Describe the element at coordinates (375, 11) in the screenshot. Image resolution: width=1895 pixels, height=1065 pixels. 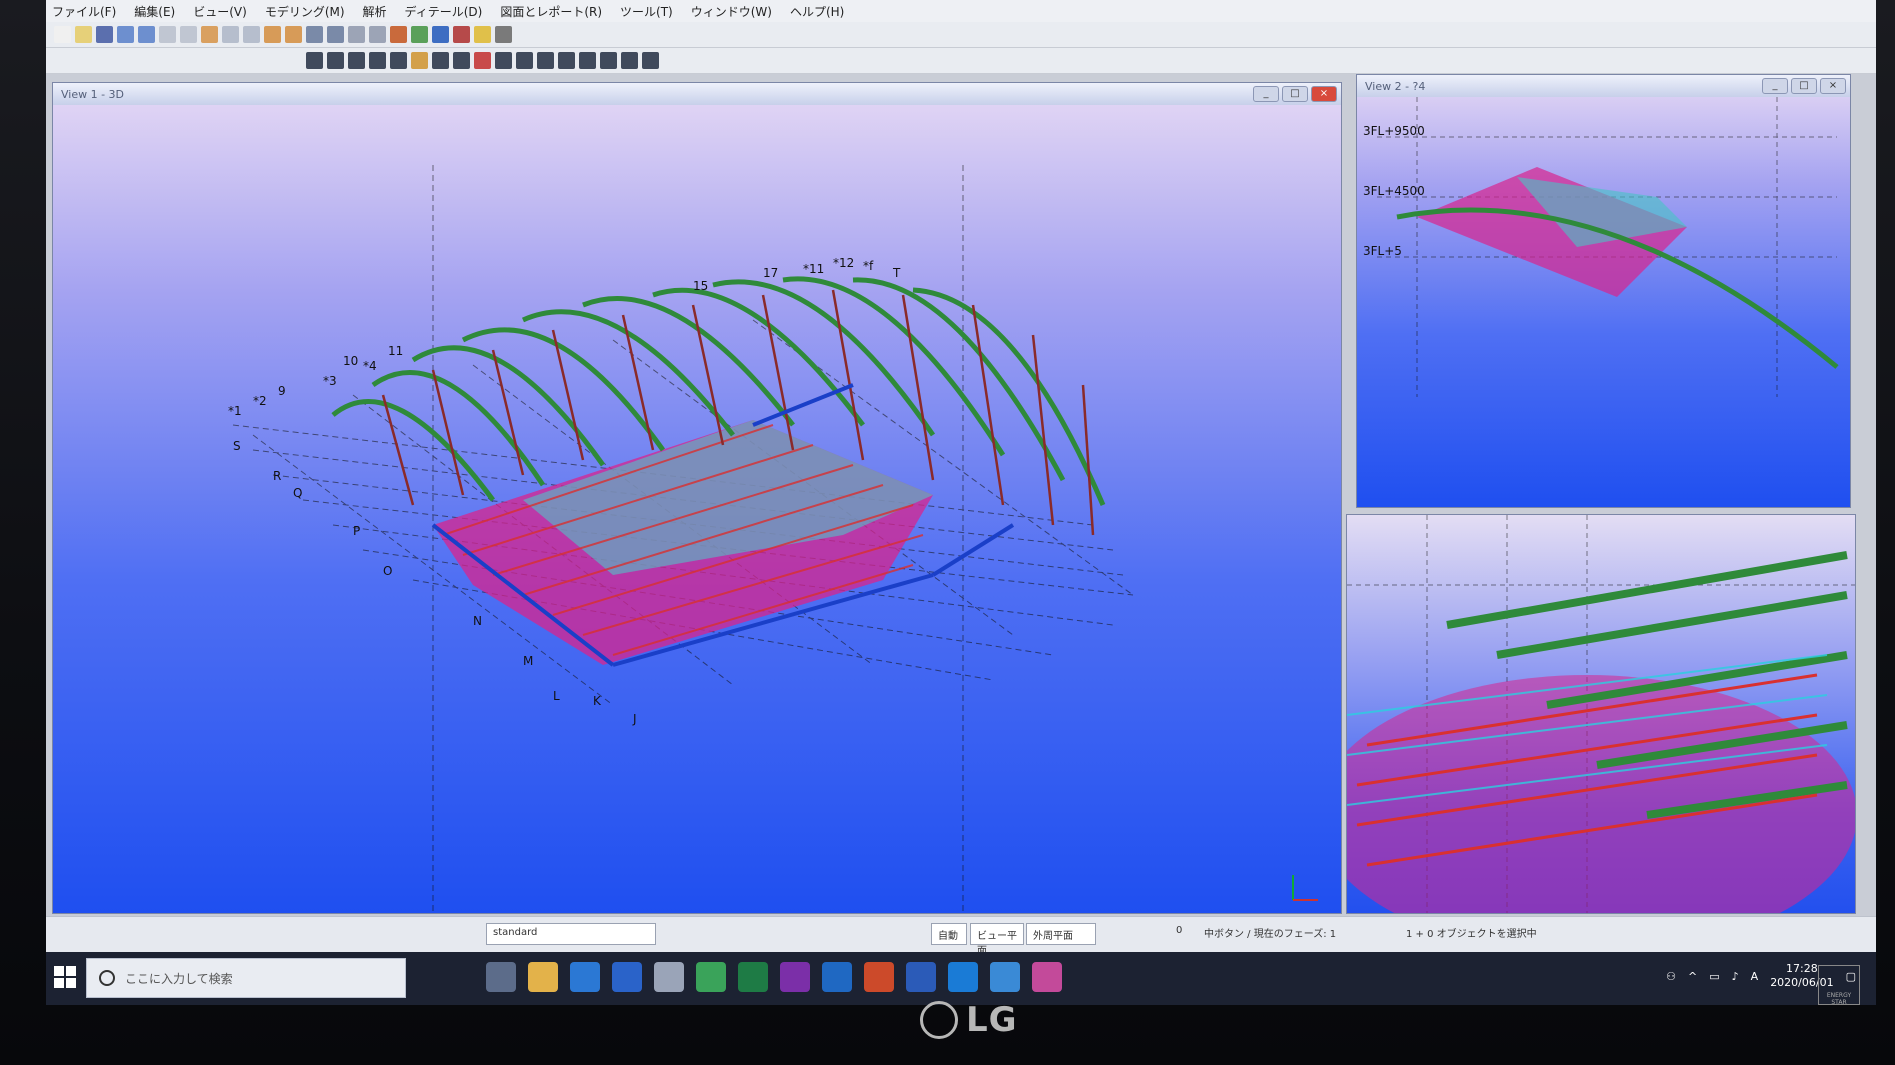
I see `menu-analysis: 解析` at that location.